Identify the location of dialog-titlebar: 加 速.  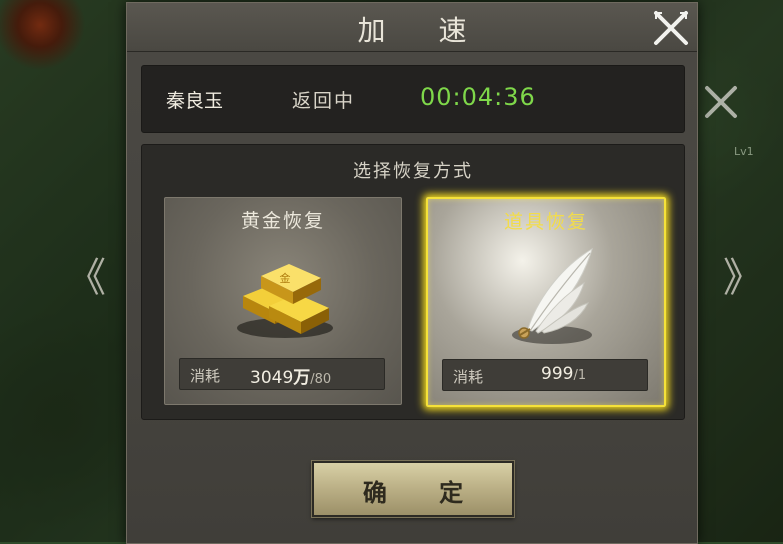
(412, 27).